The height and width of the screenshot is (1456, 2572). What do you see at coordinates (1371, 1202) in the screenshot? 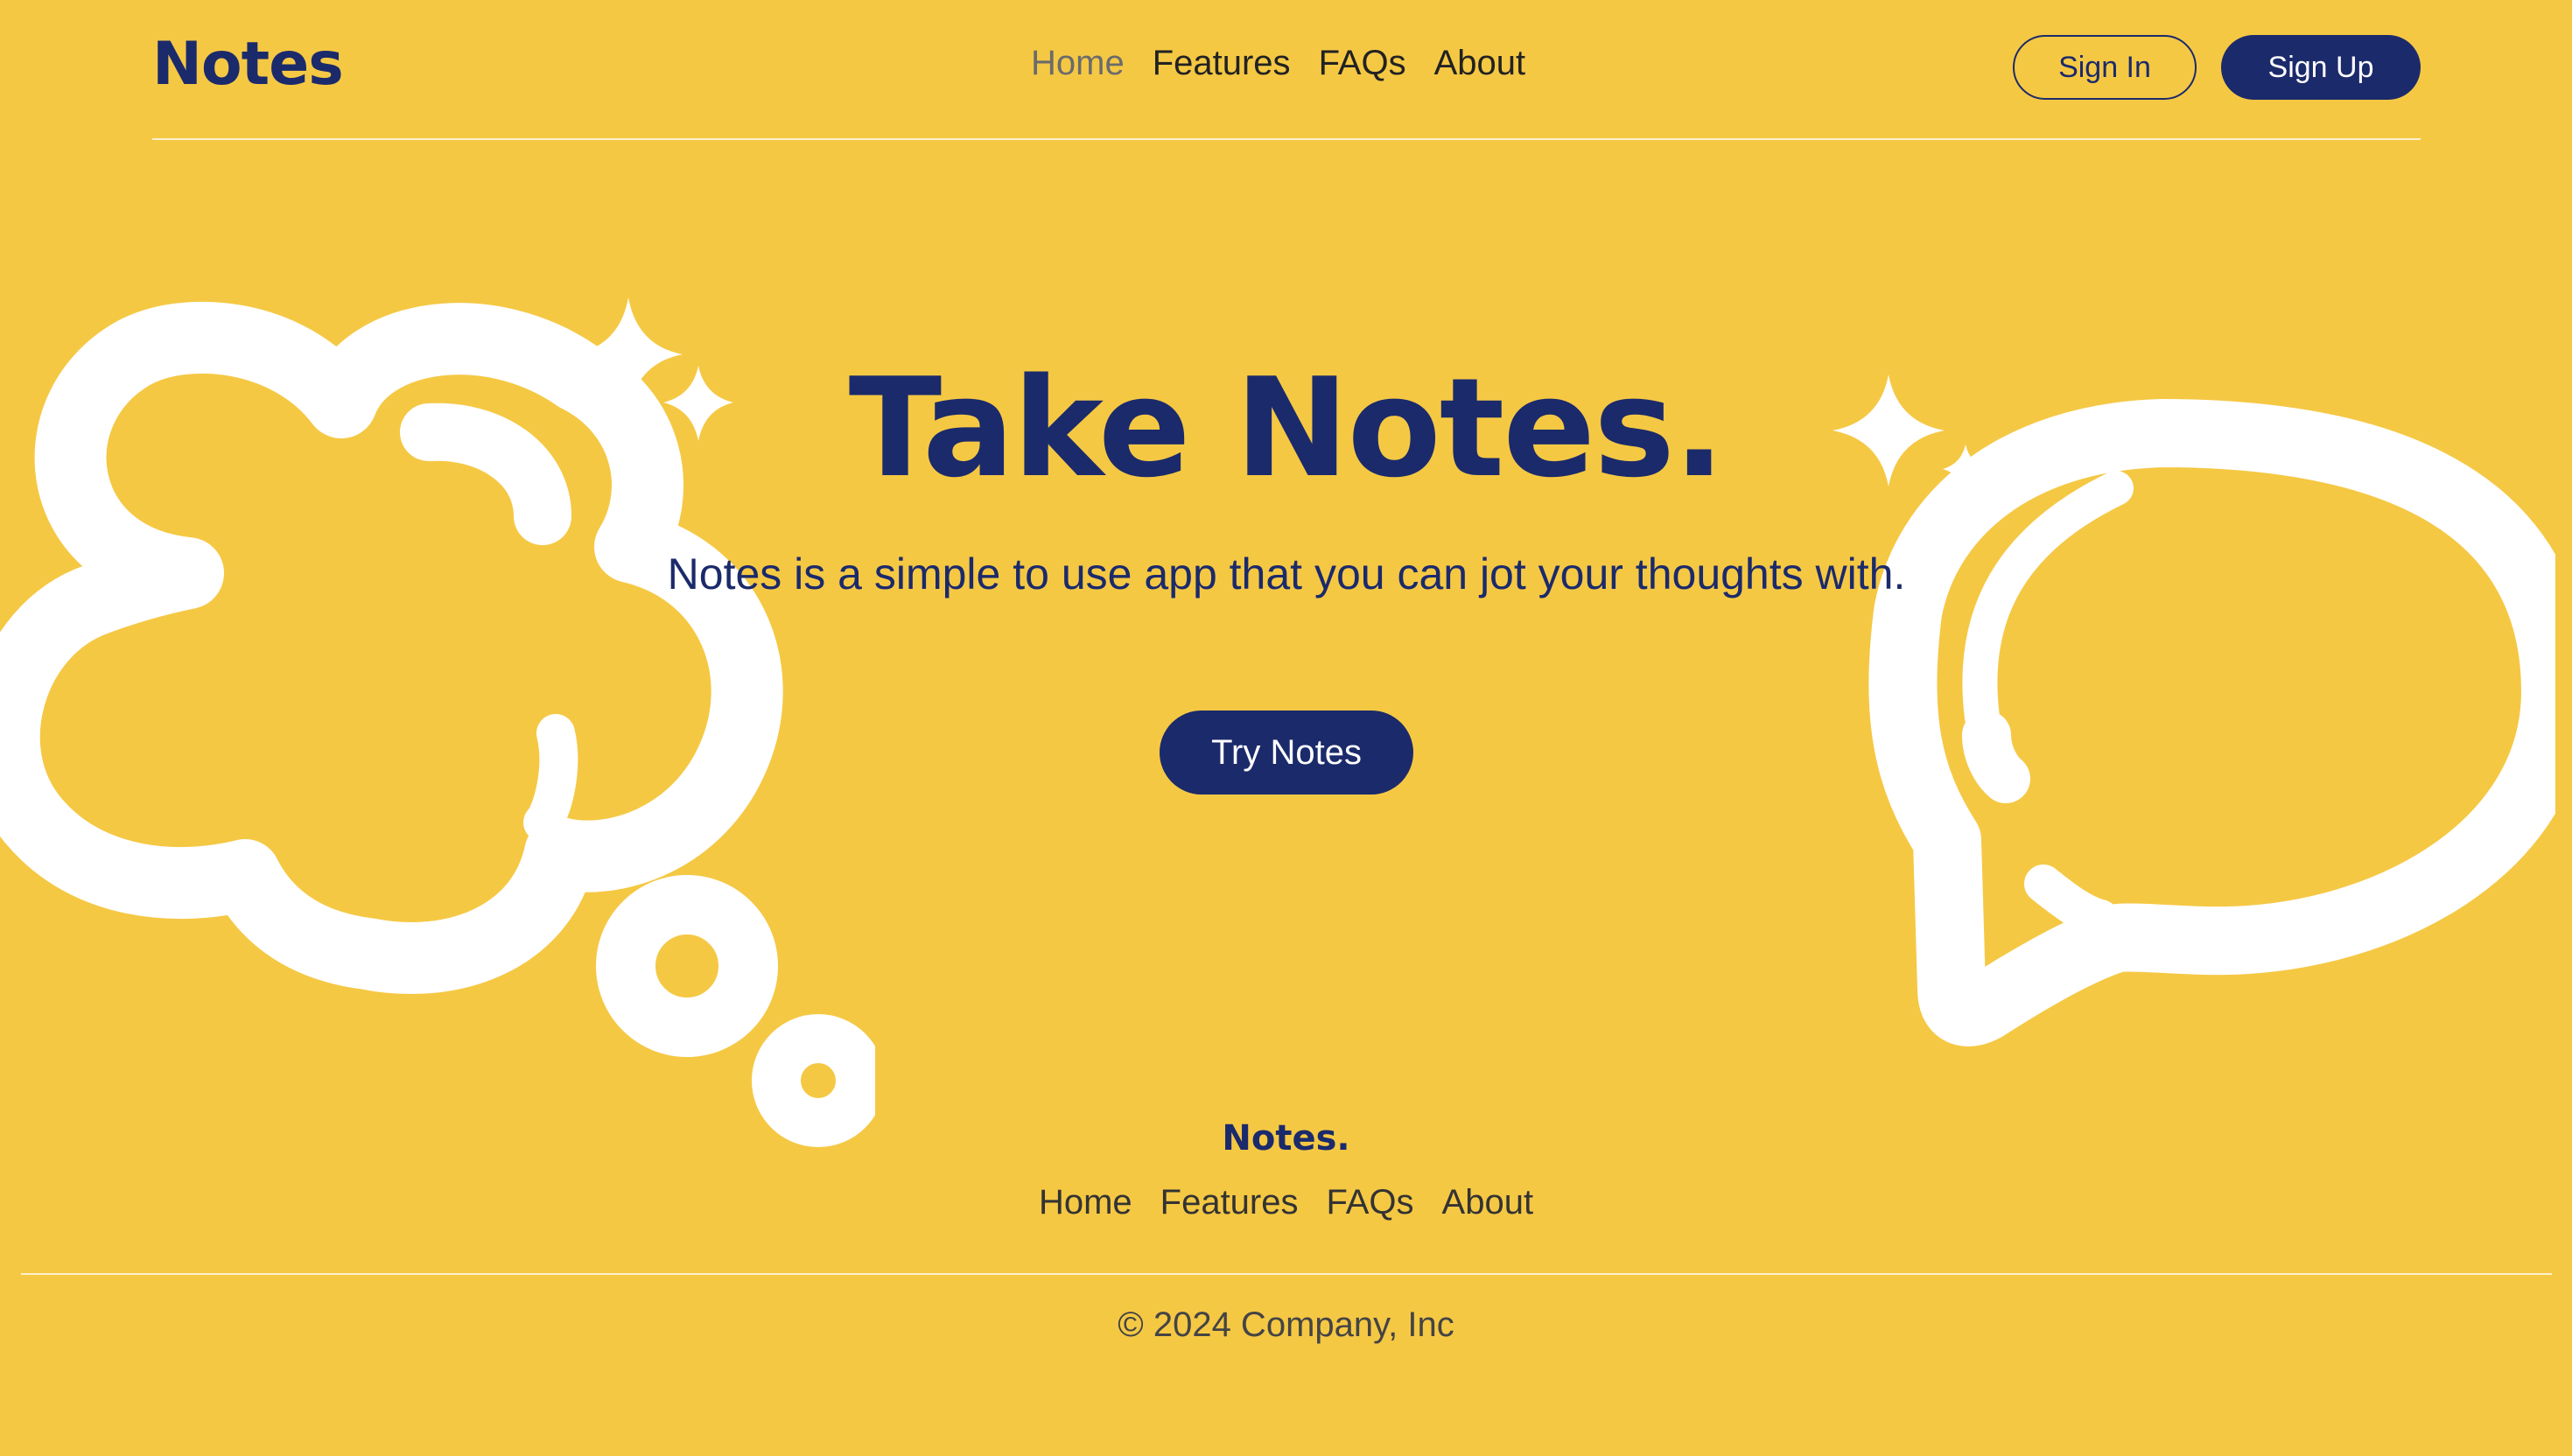
I see `footer-nav-faqs: FAQs` at bounding box center [1371, 1202].